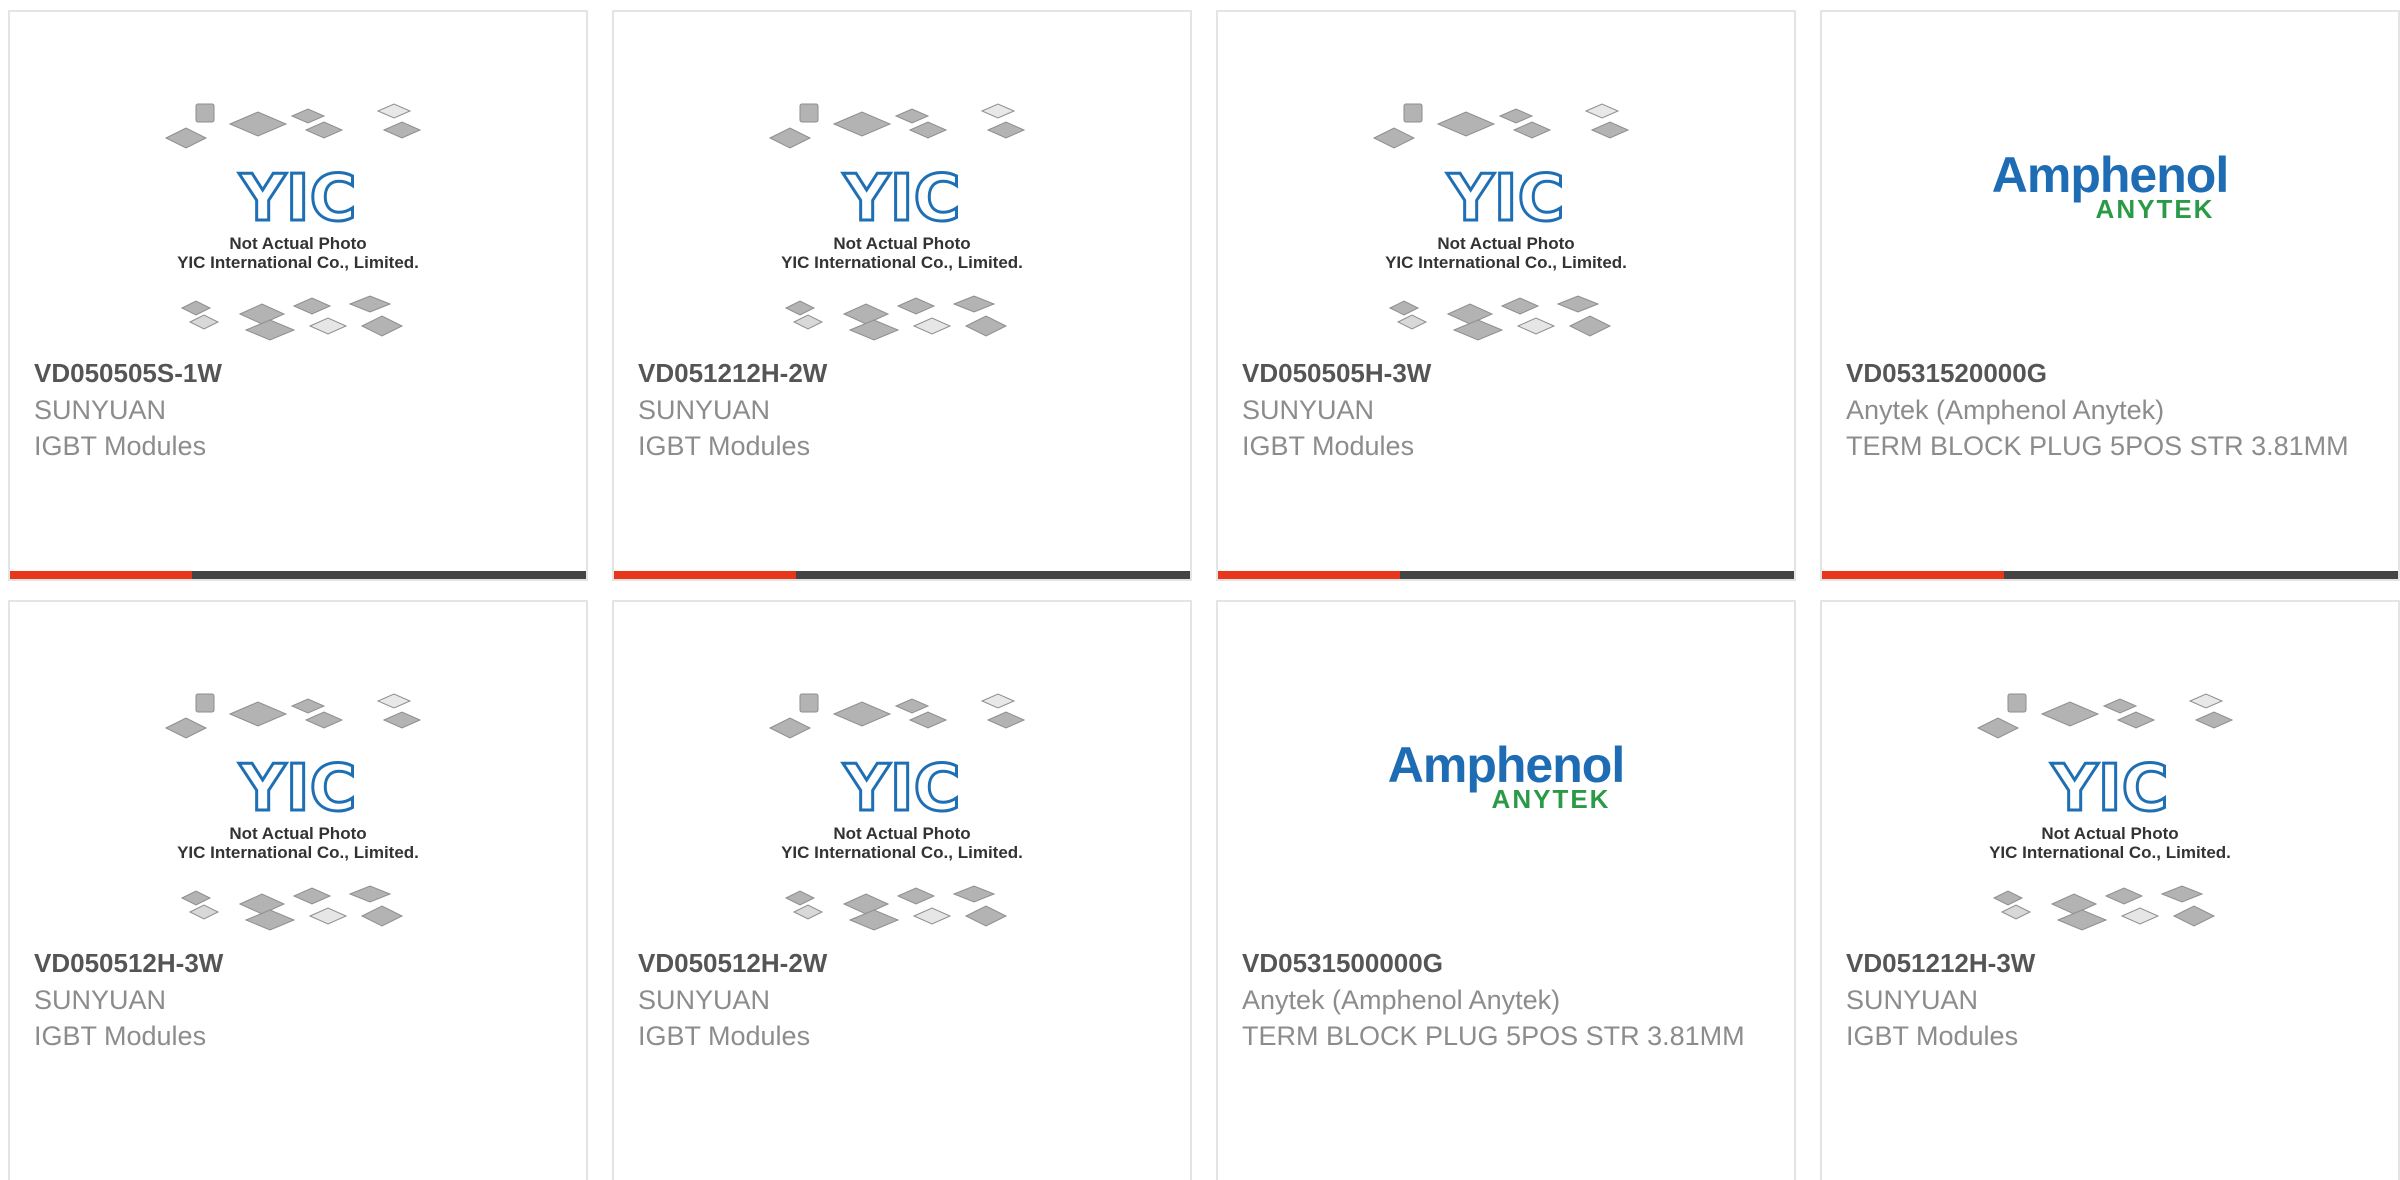 Image resolution: width=2400 pixels, height=1180 pixels. I want to click on part-number: VD051212H-3W, so click(2110, 963).